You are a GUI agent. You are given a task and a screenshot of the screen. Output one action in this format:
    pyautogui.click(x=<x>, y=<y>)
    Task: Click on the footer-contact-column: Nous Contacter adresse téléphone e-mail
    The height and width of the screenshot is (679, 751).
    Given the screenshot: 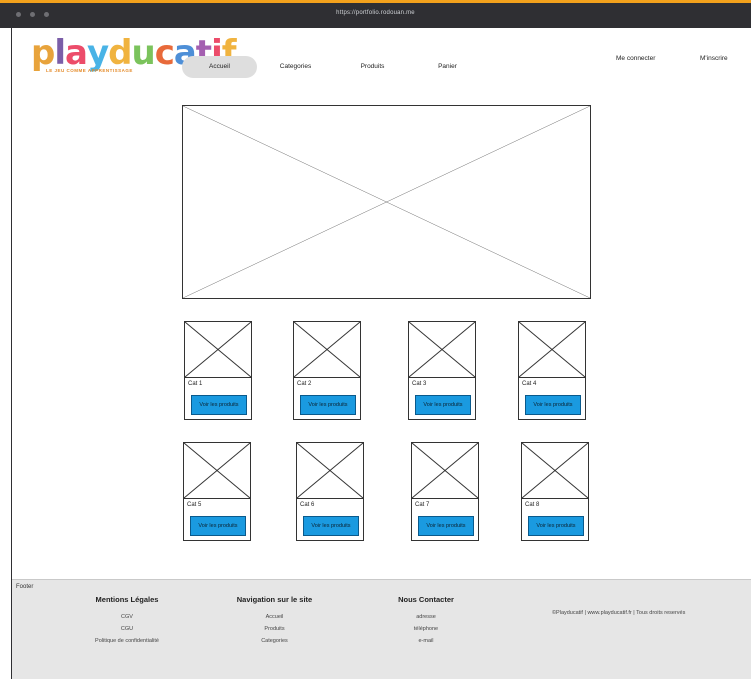 What is the action you would take?
    pyautogui.click(x=426, y=621)
    